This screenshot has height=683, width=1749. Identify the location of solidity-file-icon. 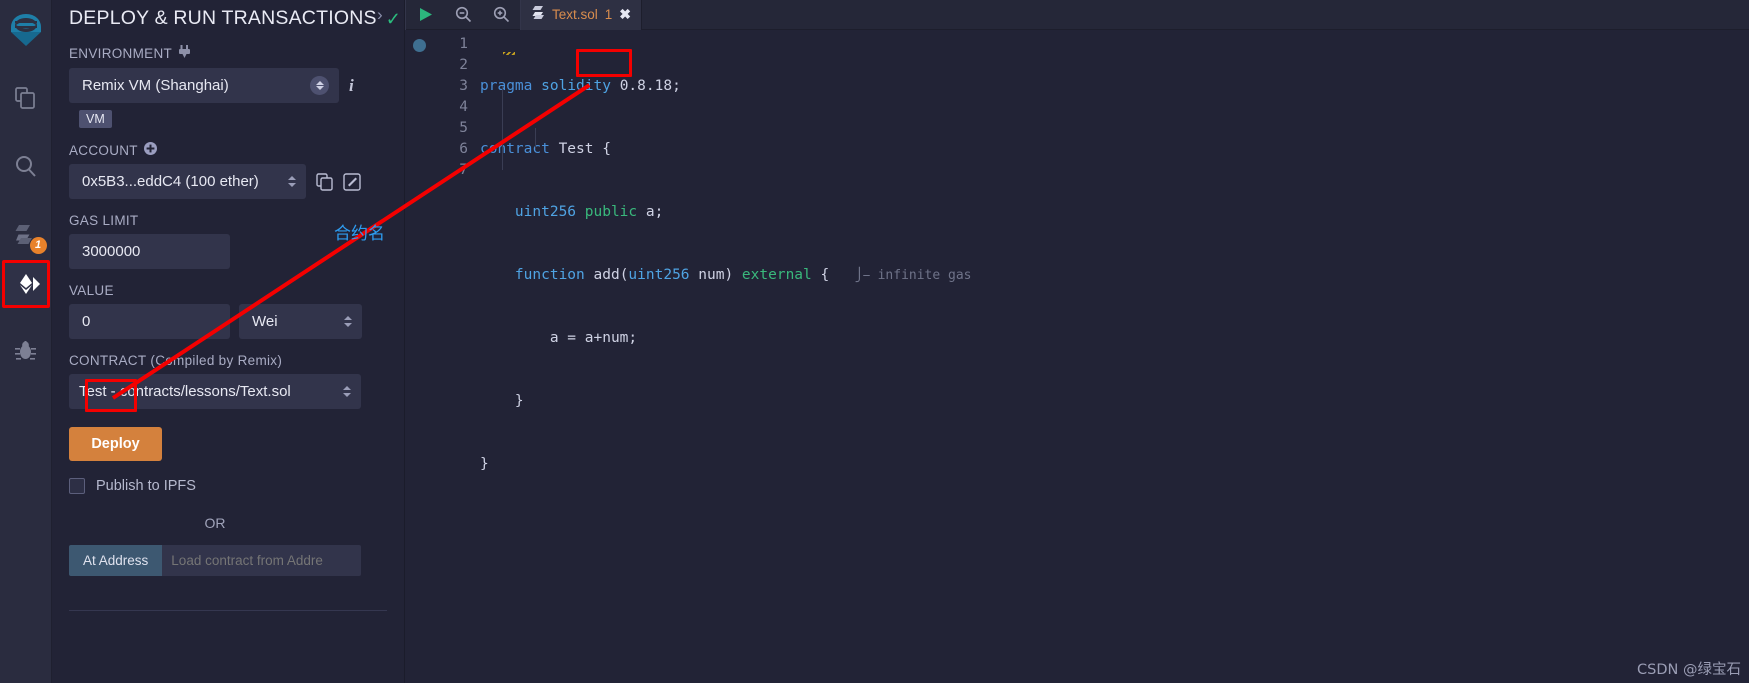
(538, 15).